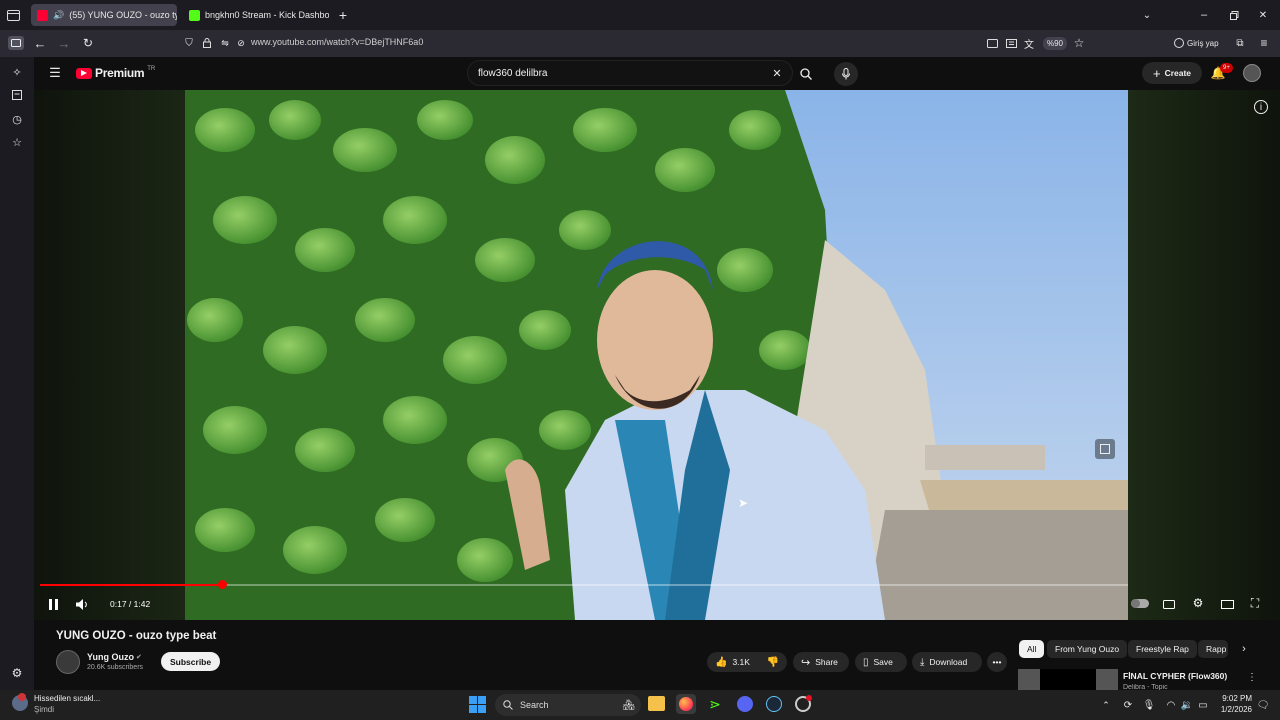 This screenshot has height=720, width=1280. What do you see at coordinates (686, 704) in the screenshot?
I see `firefox-icon` at bounding box center [686, 704].